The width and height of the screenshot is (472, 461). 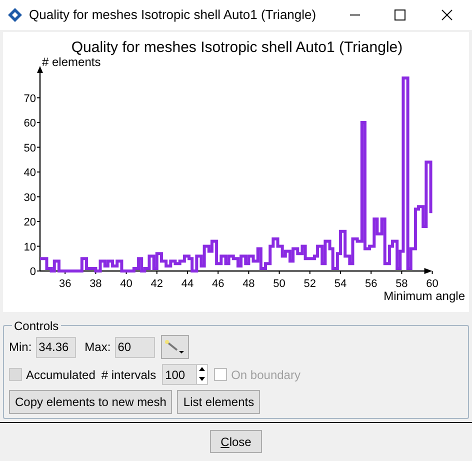 What do you see at coordinates (30, 247) in the screenshot?
I see `y-tick-label: 10` at bounding box center [30, 247].